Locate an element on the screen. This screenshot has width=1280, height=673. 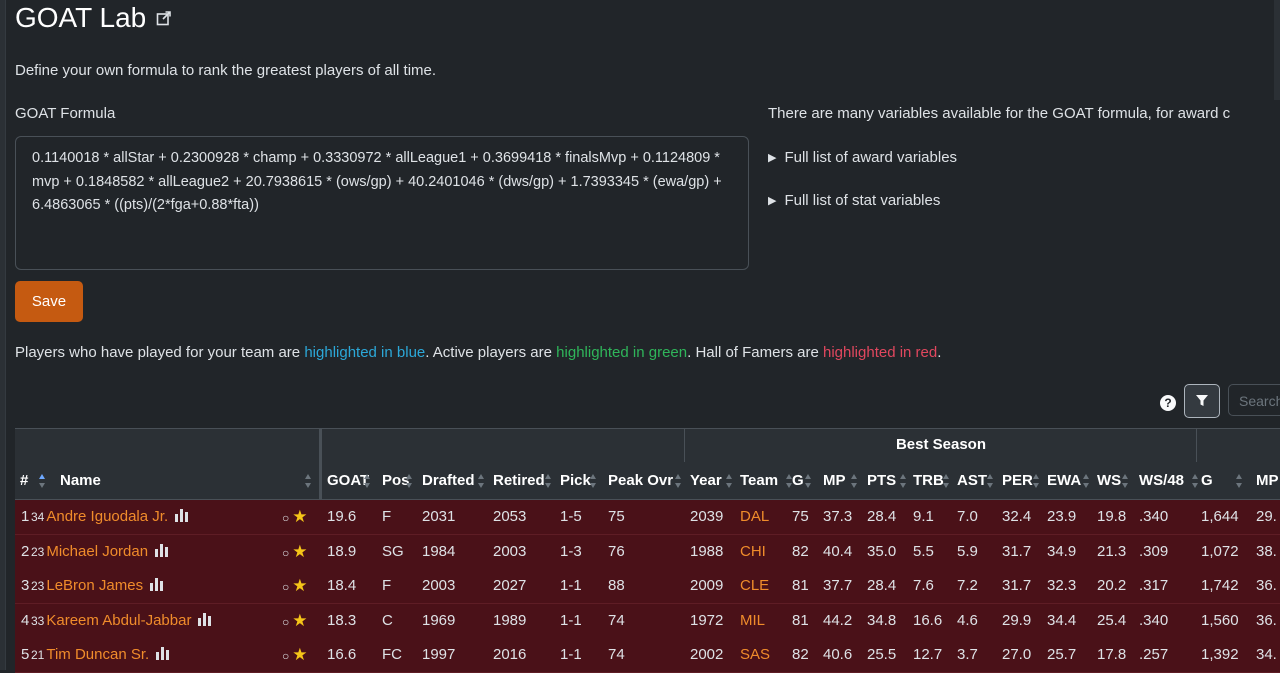
player-age: 33 is located at coordinates (38, 620).